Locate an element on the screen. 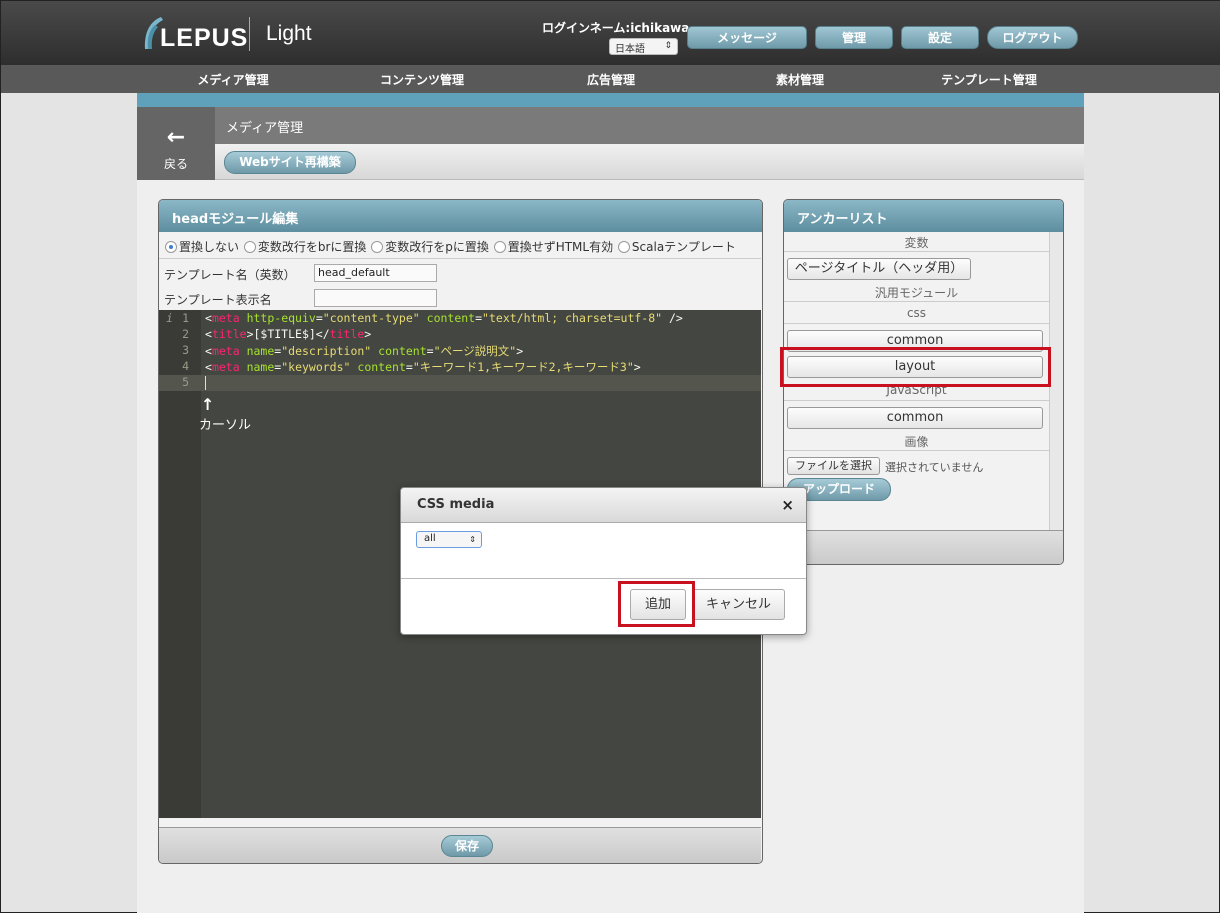 The width and height of the screenshot is (1220, 913). highlight-add-box is located at coordinates (656, 604).